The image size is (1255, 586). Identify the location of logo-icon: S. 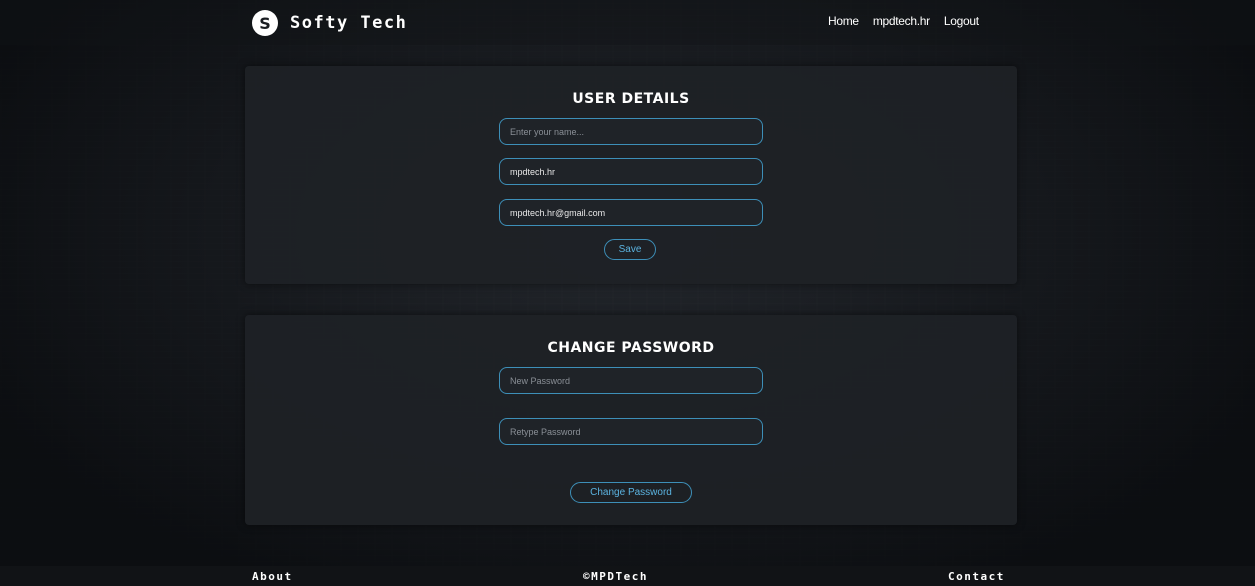
(265, 23).